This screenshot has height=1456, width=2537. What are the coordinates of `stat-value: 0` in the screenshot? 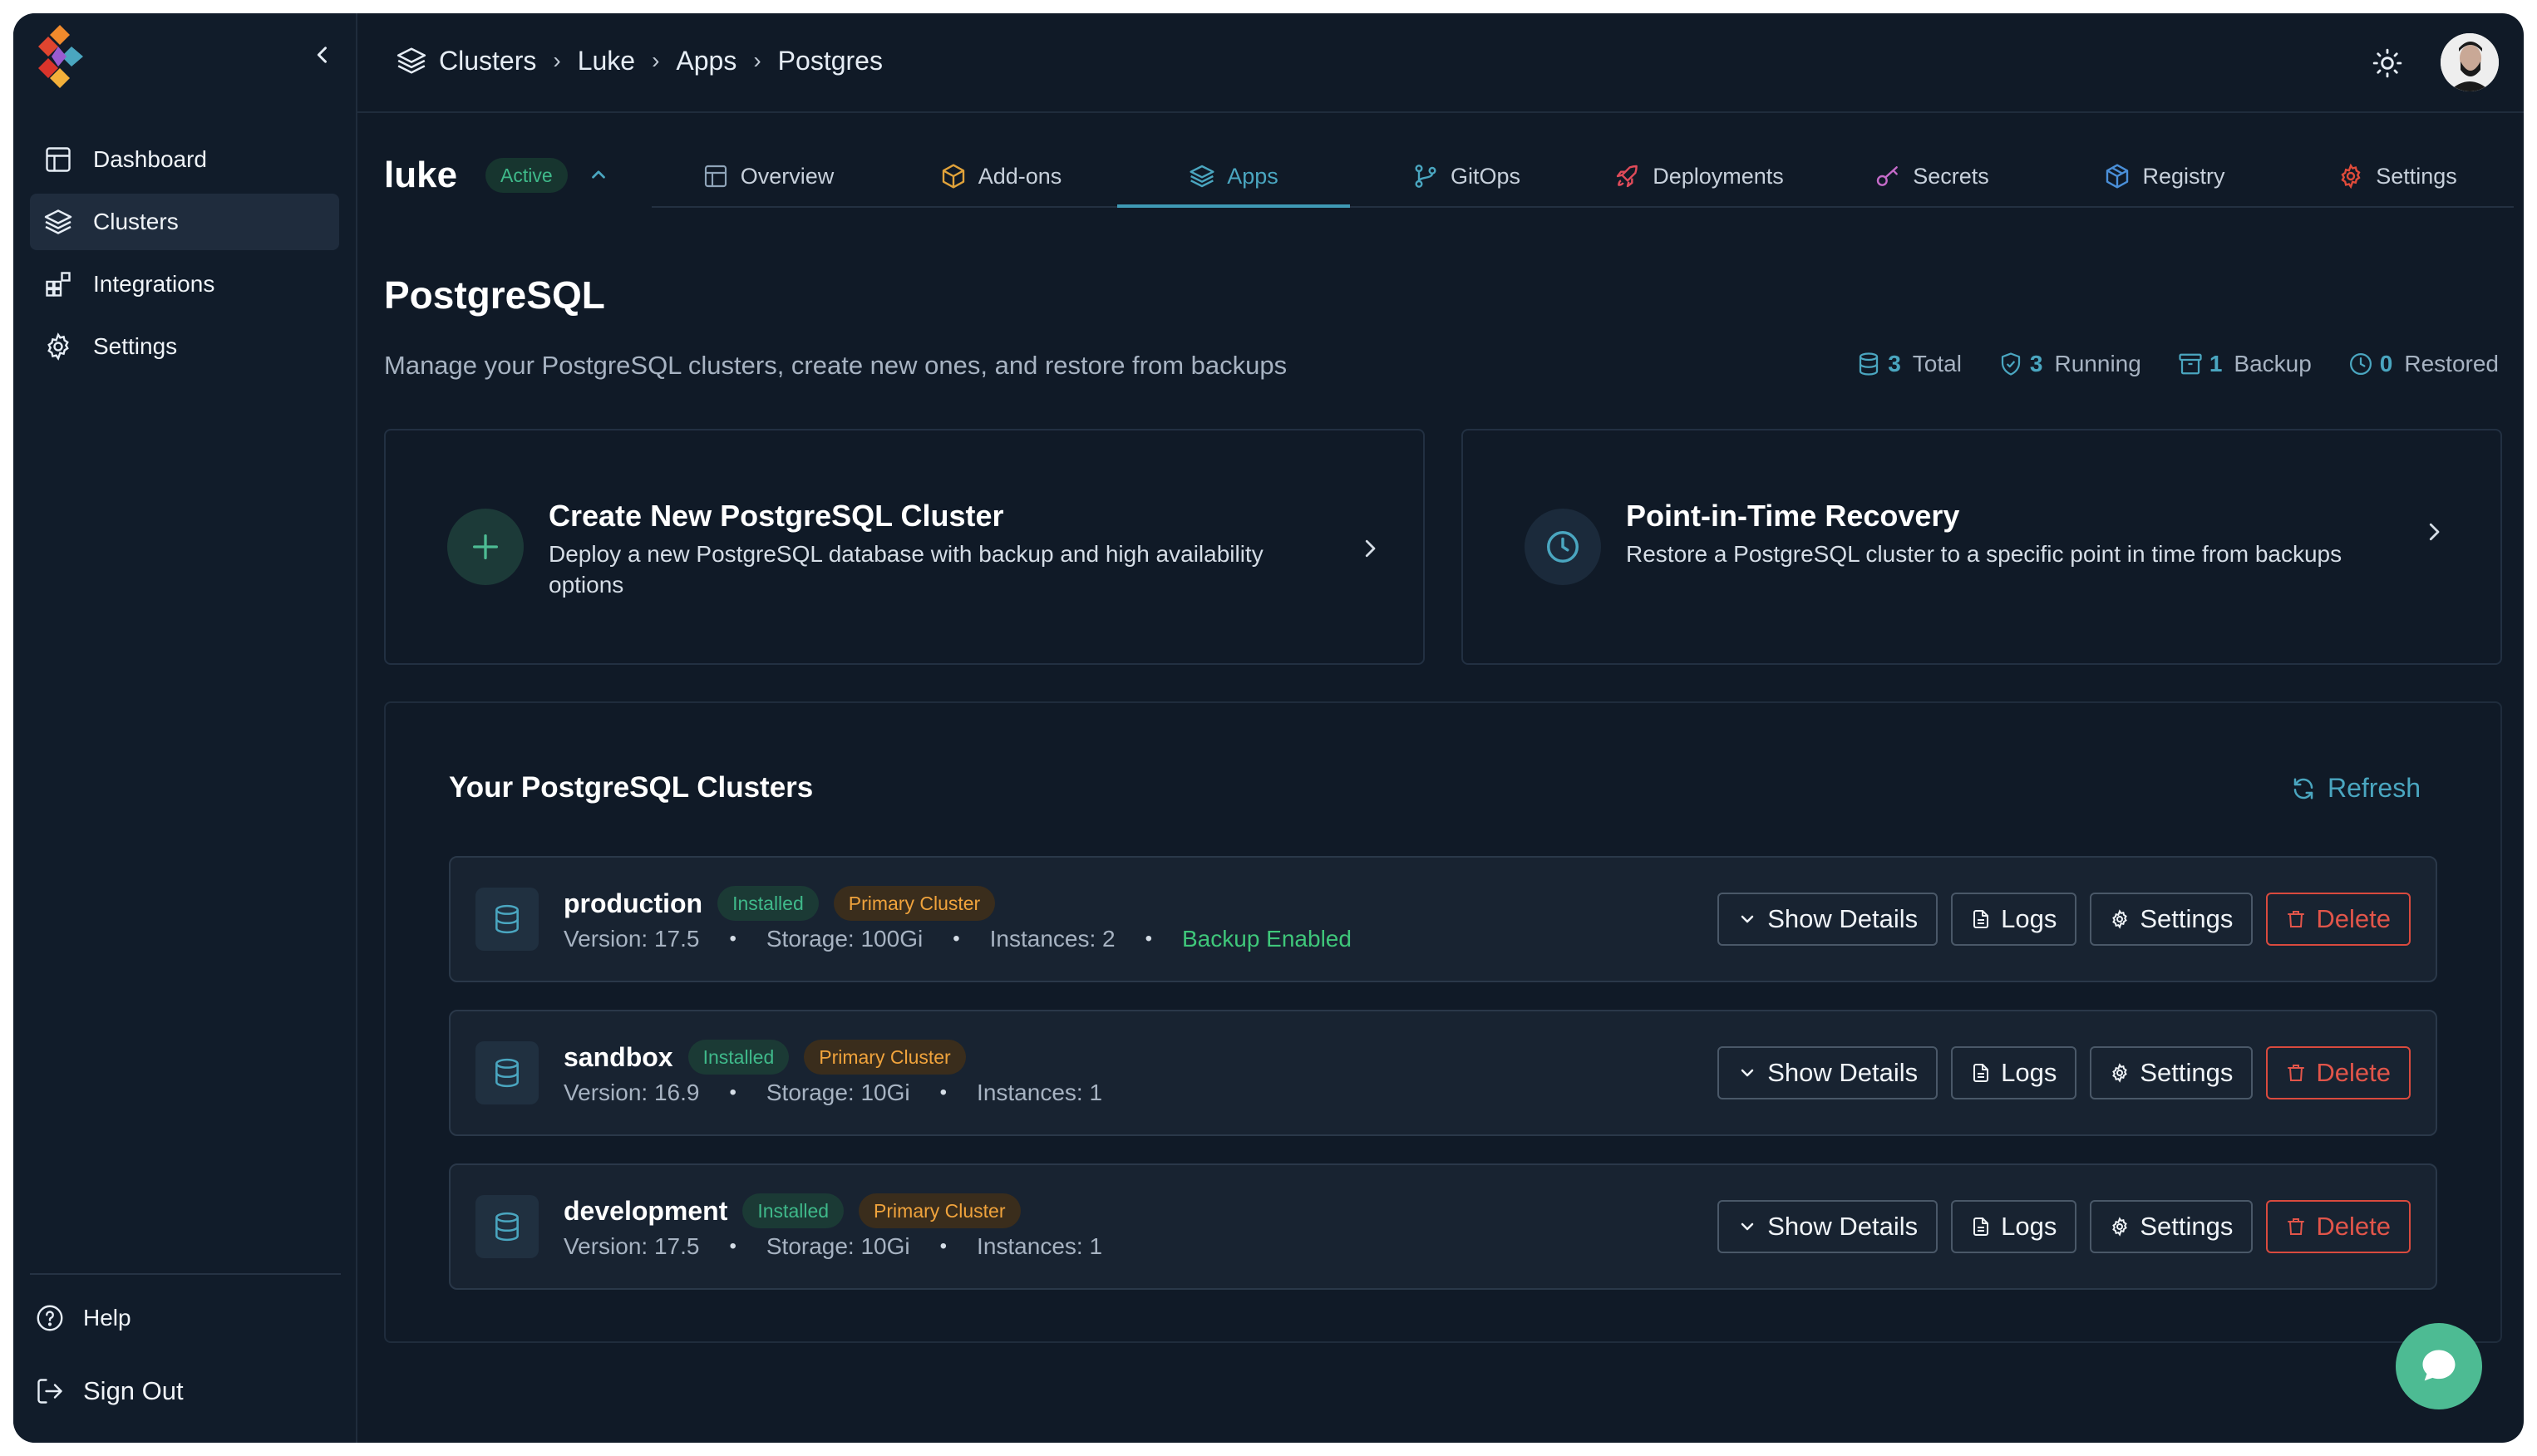 It's located at (2386, 363).